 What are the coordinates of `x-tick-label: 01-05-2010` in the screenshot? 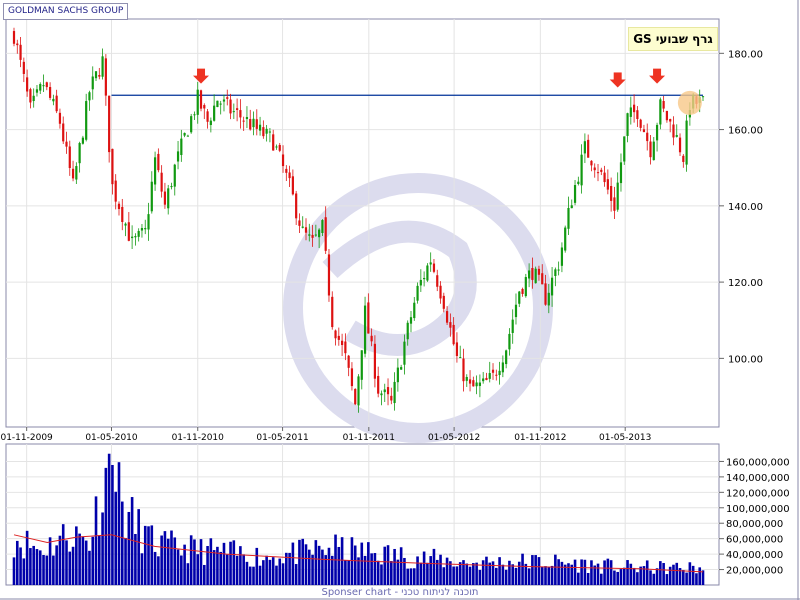 It's located at (111, 438).